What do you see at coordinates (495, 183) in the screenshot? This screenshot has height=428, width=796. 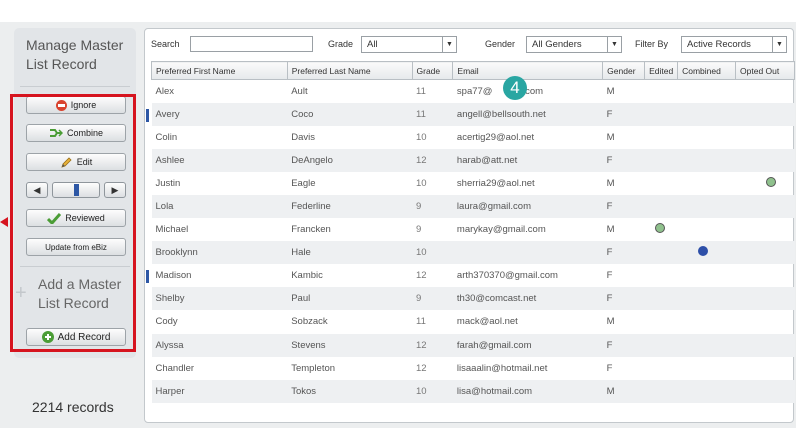 I see `cell-email: sherria29@aol.net` at bounding box center [495, 183].